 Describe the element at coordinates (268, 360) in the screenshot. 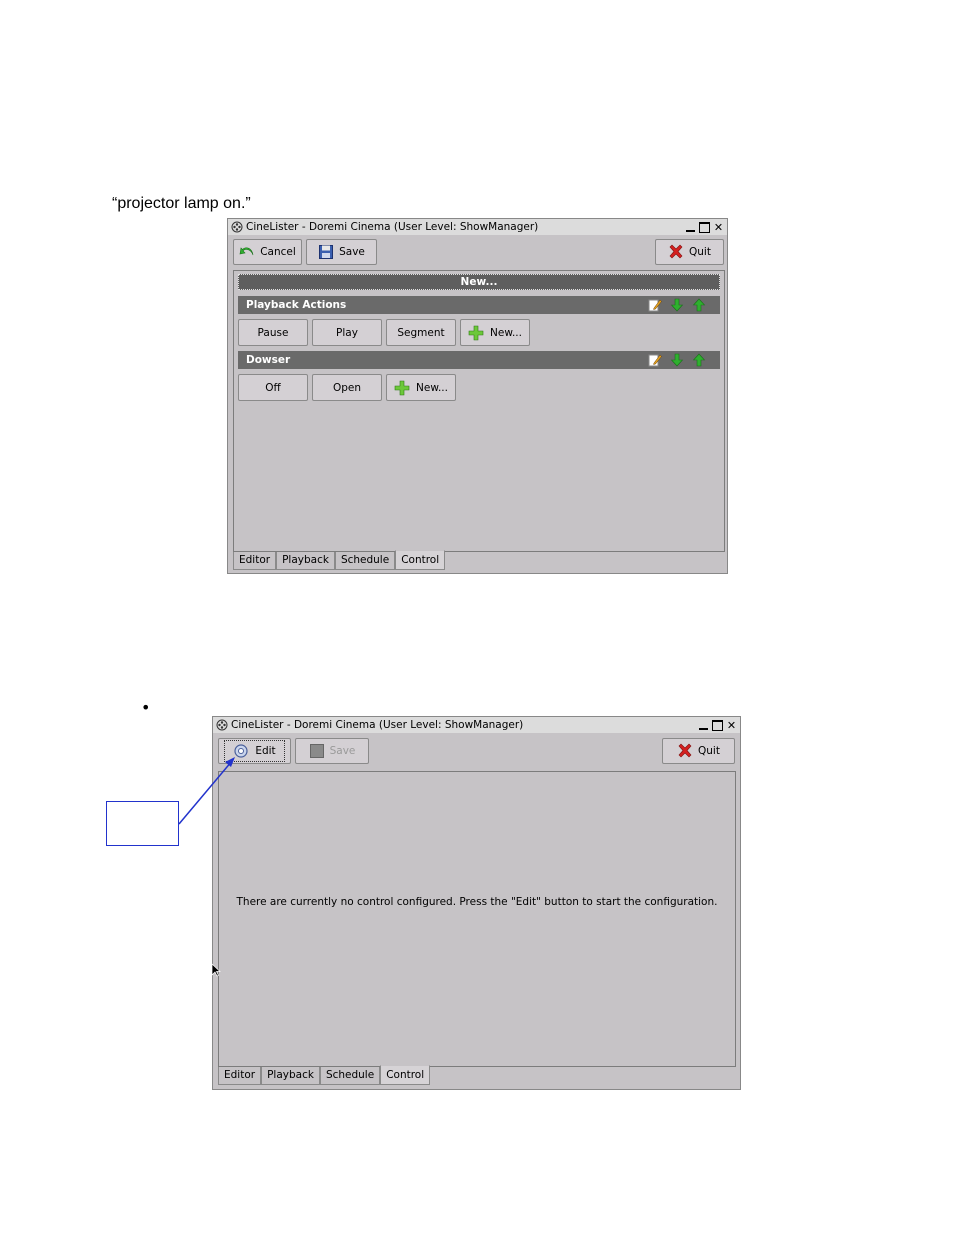

I see `section-title: Dowser` at that location.